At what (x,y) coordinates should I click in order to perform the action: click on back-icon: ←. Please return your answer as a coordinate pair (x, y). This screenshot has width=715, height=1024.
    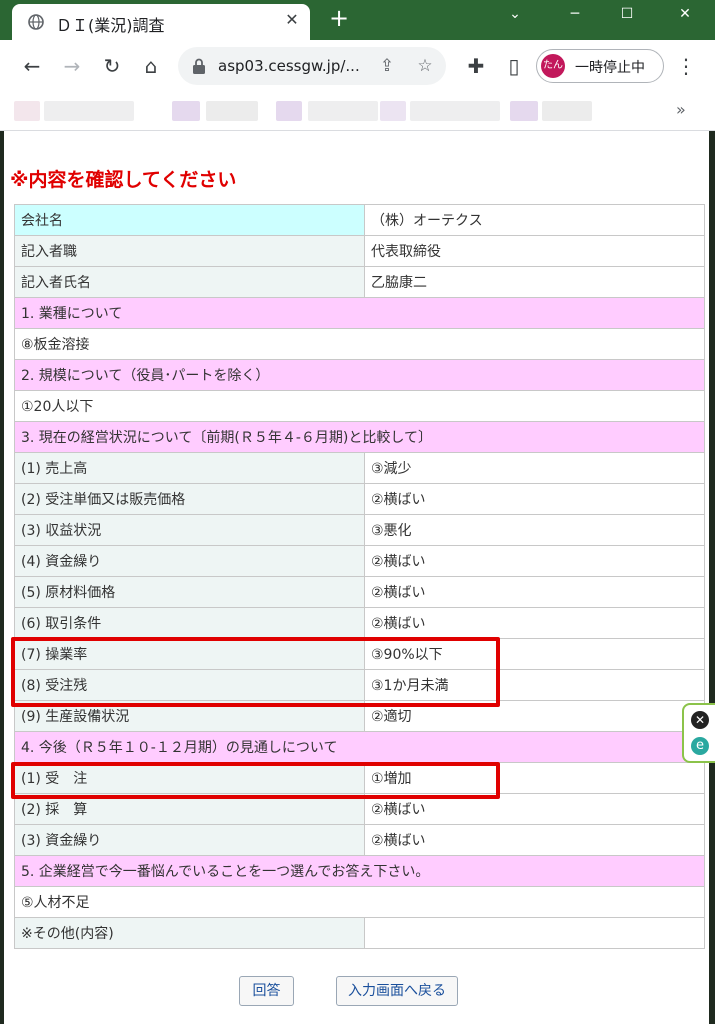
    Looking at the image, I should click on (32, 66).